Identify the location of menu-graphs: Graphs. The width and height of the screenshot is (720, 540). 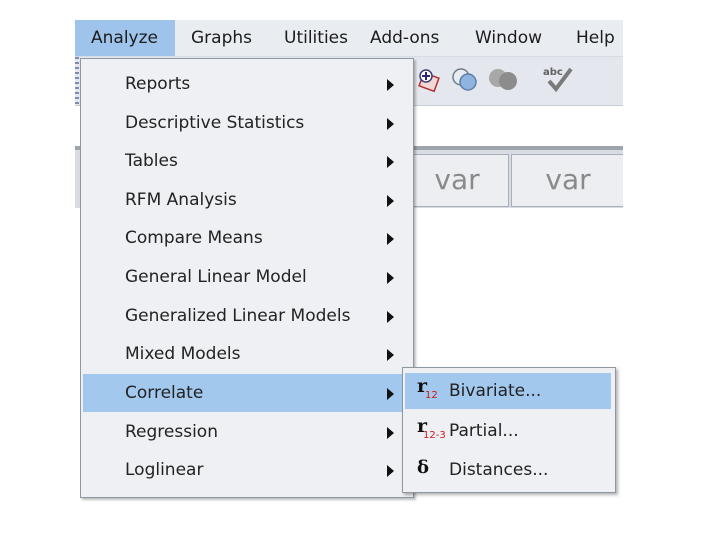
(221, 38).